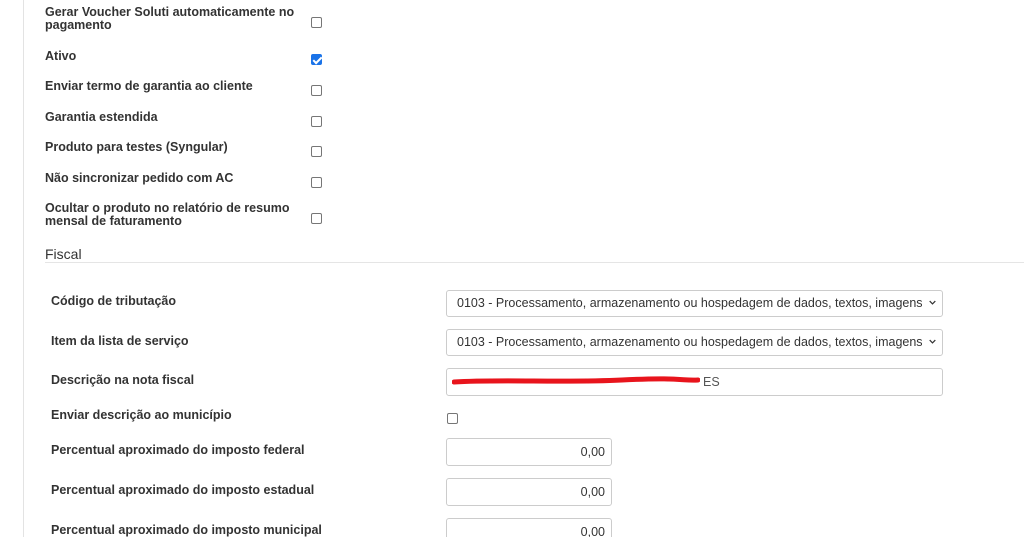 The image size is (1024, 537). I want to click on option-label-garantia-estendida: Garantia estendida, so click(101, 117).